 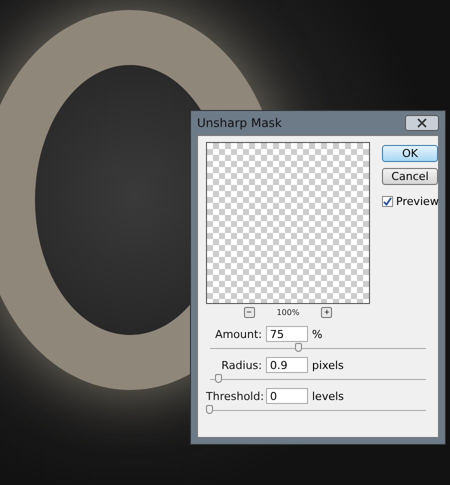 I want to click on field-label: Amount:, so click(x=238, y=334).